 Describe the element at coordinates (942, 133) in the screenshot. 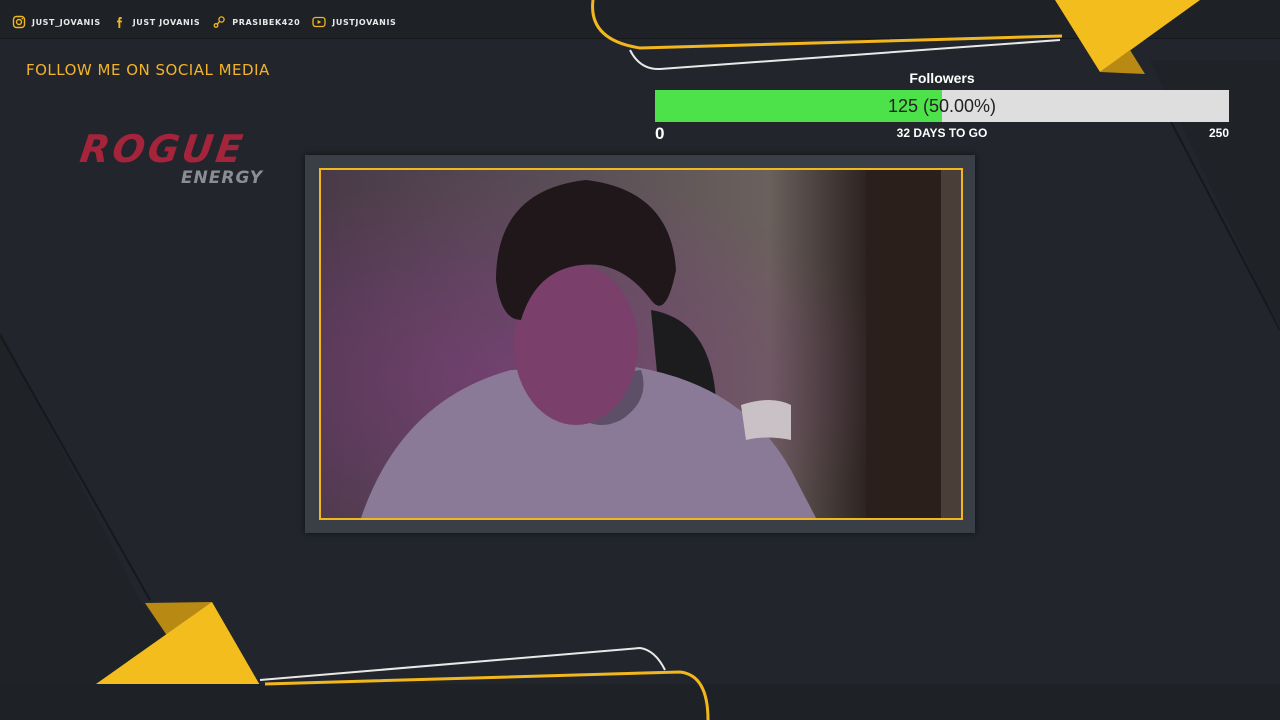

I see `goal-days-left: 32 DAYS TO GO` at that location.